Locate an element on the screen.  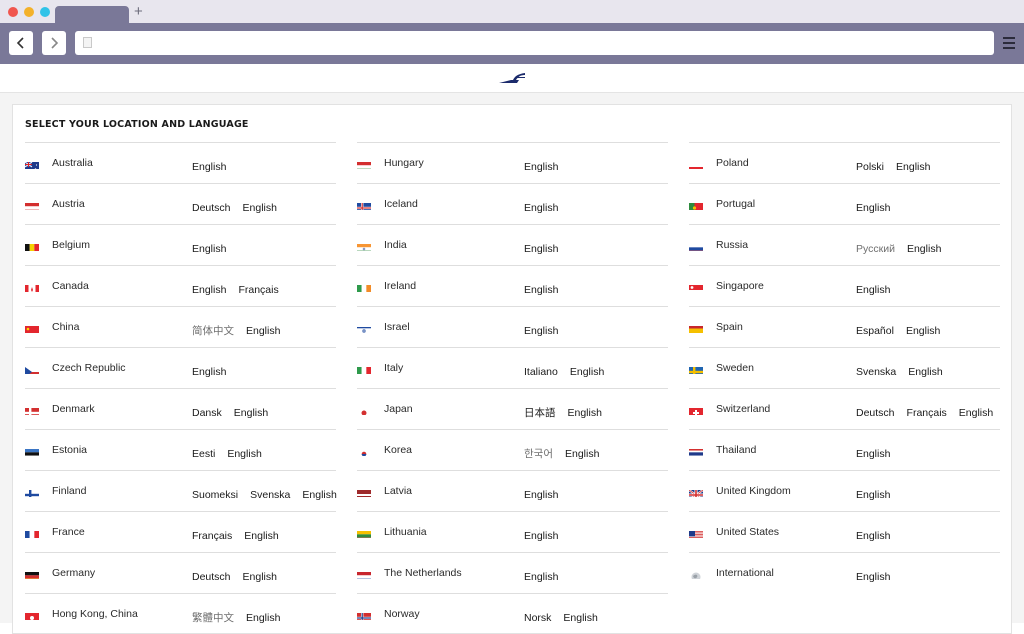
country-name: Poland is located at coordinates (732, 163).